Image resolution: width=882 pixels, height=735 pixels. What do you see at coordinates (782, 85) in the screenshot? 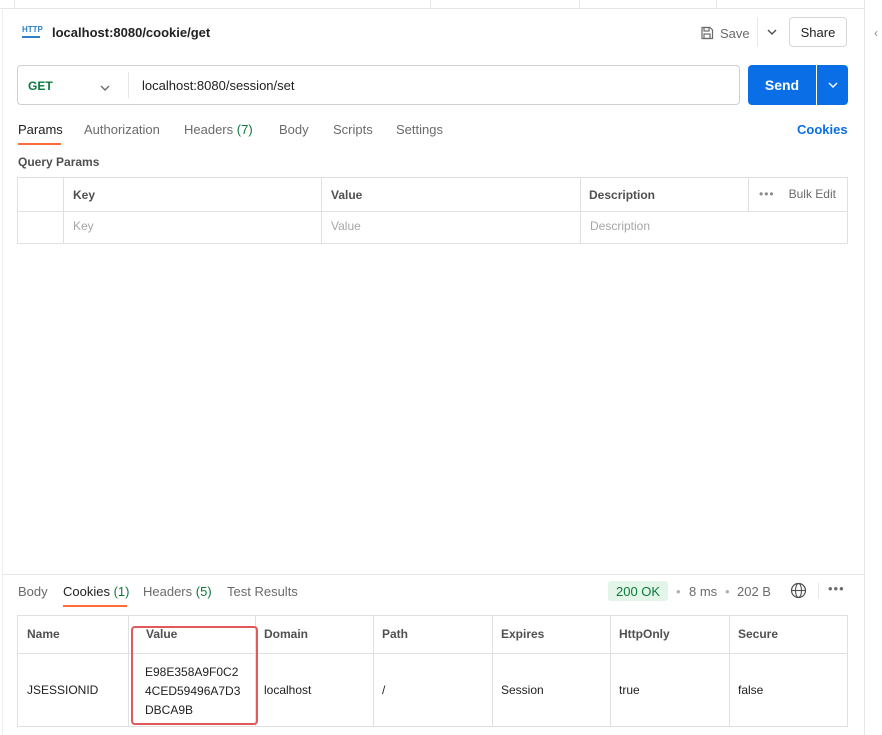
I see `send-button: Send` at bounding box center [782, 85].